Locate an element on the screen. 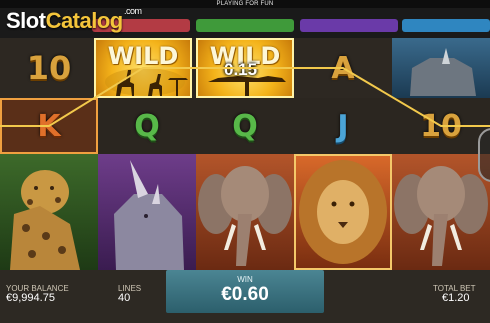 This screenshot has height=323, width=490. strip-blue is located at coordinates (446, 25).